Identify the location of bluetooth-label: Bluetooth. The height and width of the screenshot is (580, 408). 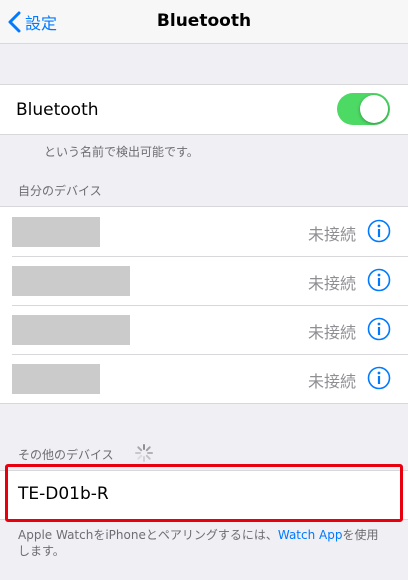
(57, 109).